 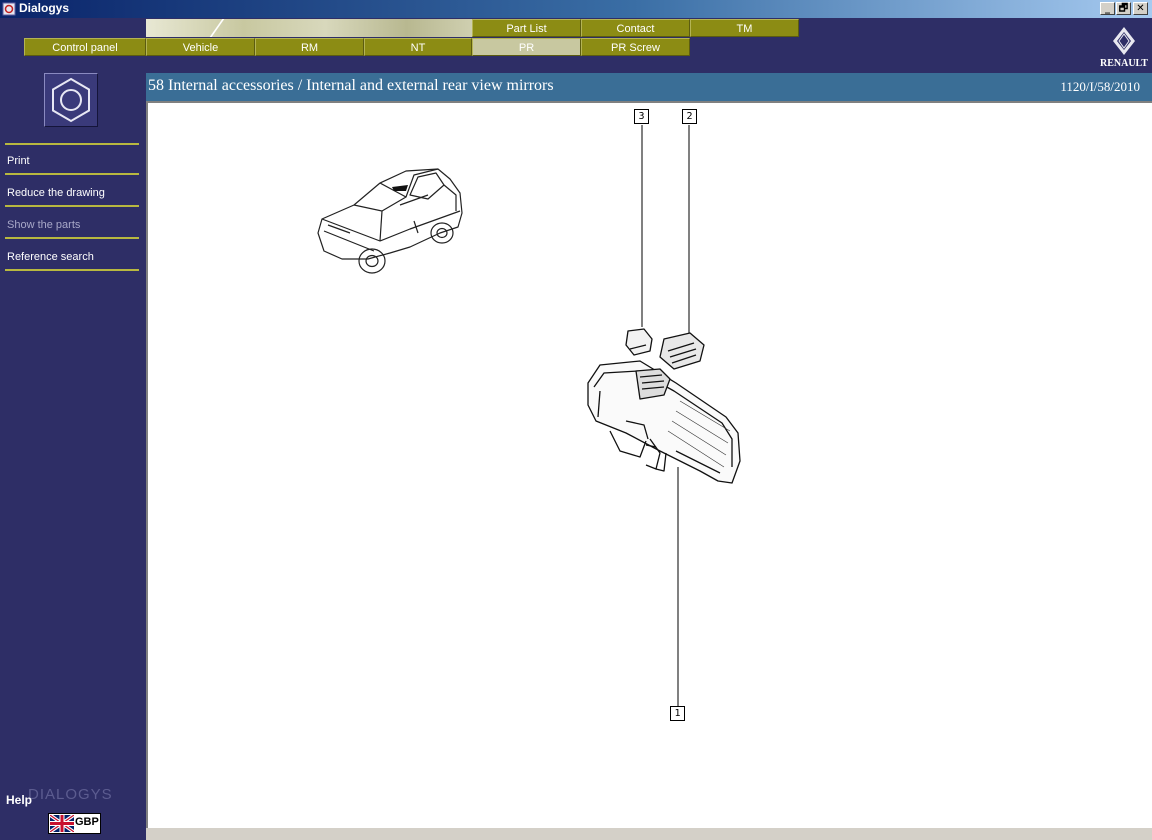 What do you see at coordinates (72, 256) in the screenshot?
I see `sidebar-item-reference-search: Reference search` at bounding box center [72, 256].